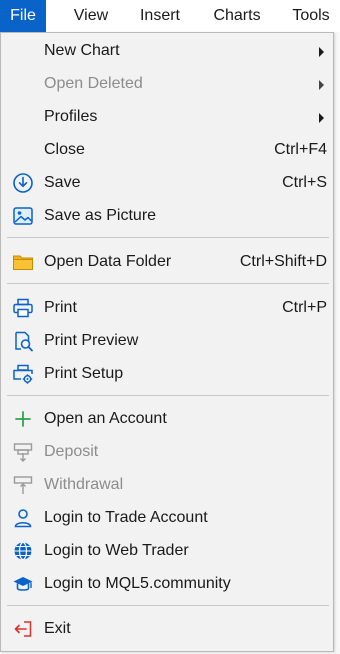 This screenshot has height=654, width=340. Describe the element at coordinates (60, 307) in the screenshot. I see `menu-item-label: Print` at that location.